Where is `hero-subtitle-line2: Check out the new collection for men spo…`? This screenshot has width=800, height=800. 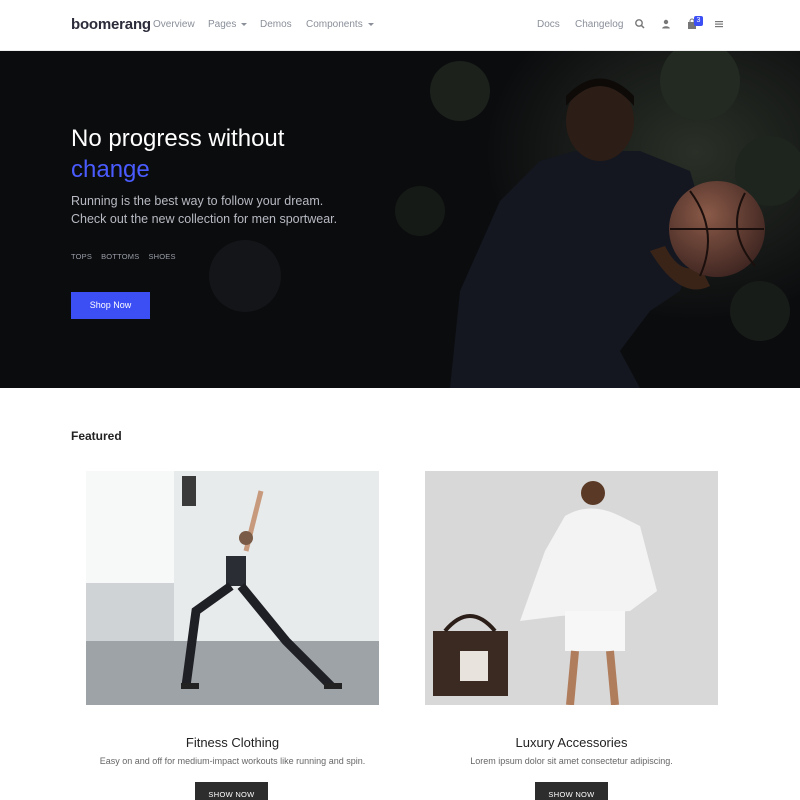 hero-subtitle-line2: Check out the new collection for men spo… is located at coordinates (204, 219).